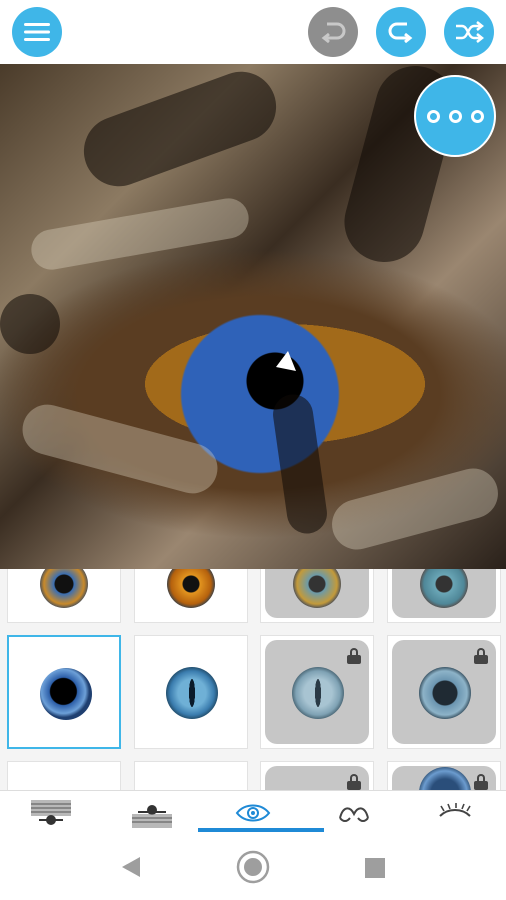  I want to click on hamburger-menu-icon, so click(37, 32).